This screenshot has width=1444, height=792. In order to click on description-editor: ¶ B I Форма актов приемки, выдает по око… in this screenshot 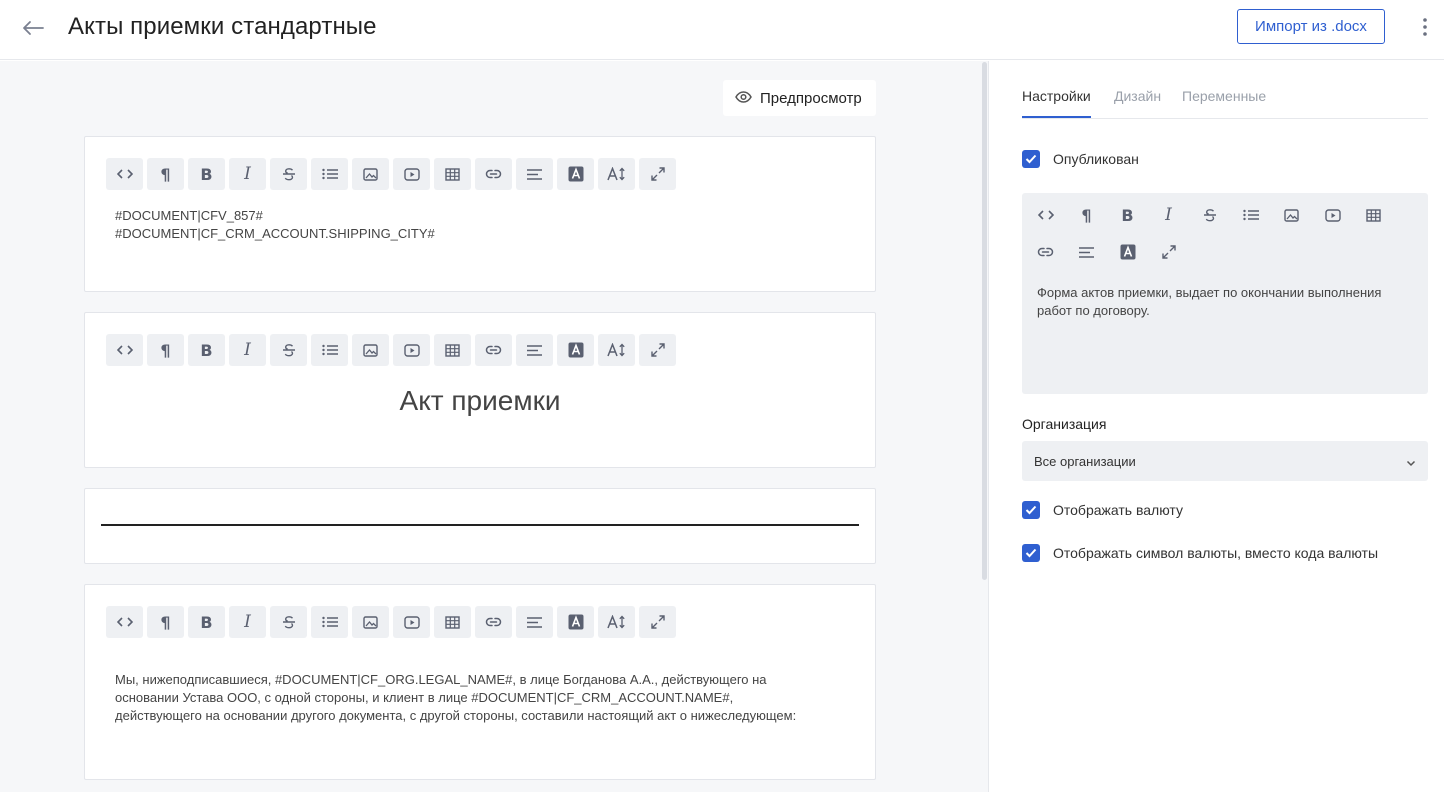, I will do `click(1225, 293)`.